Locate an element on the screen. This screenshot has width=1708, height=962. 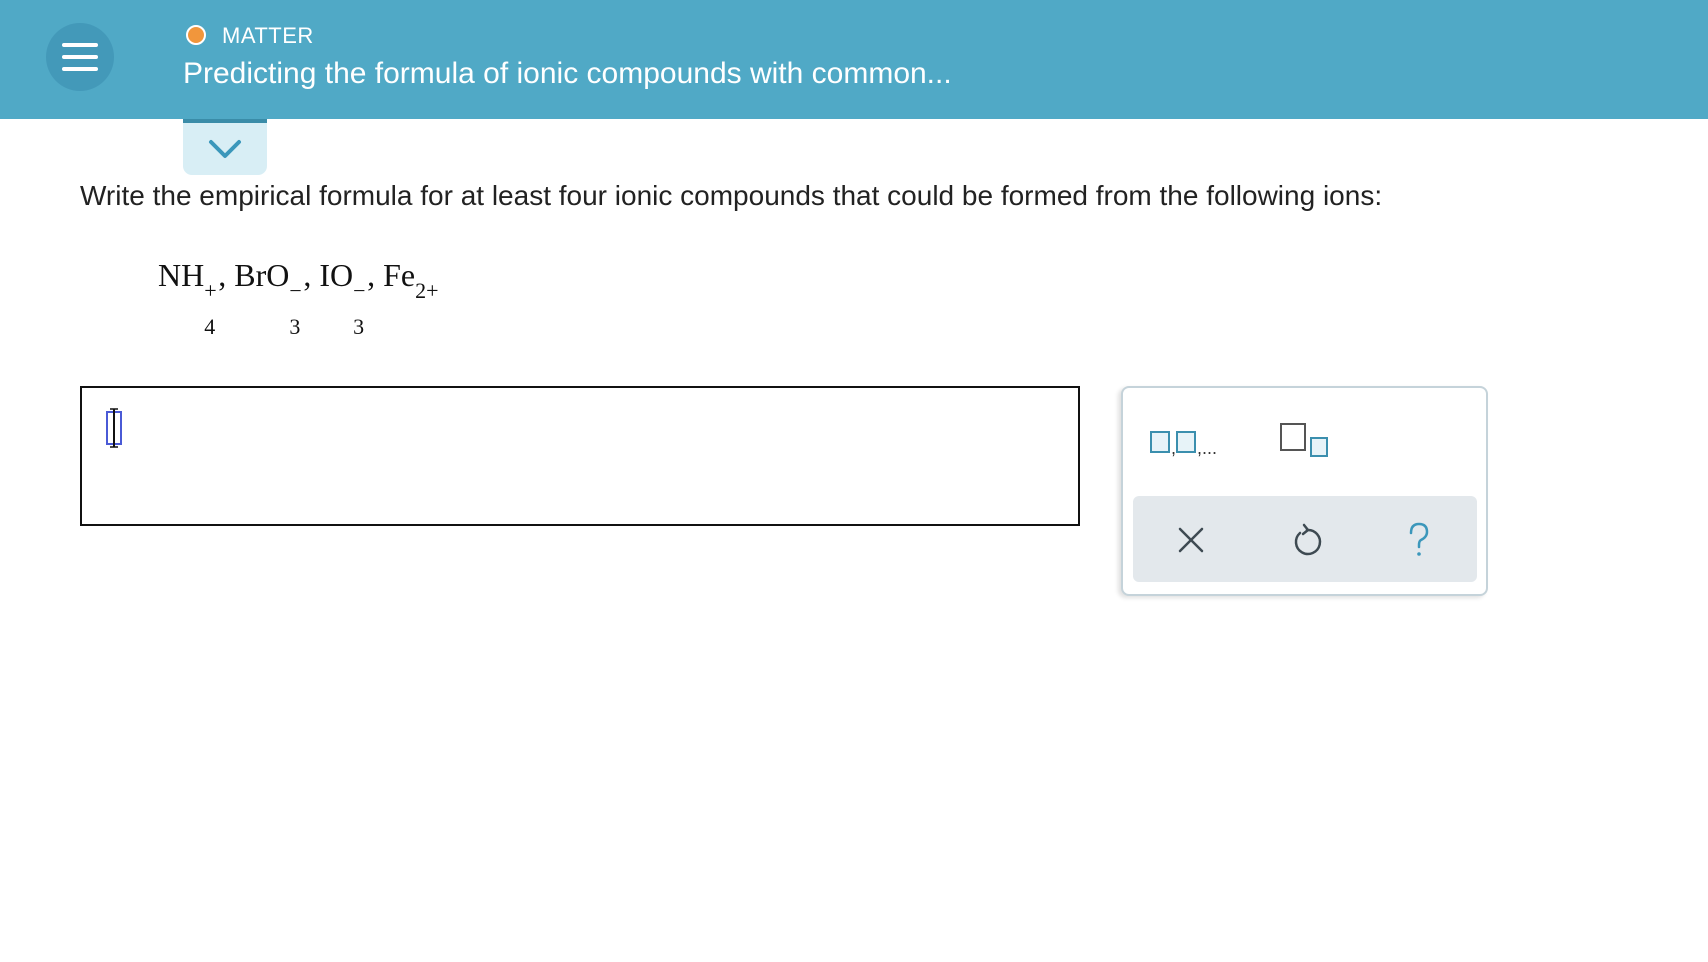
close-icon is located at coordinates (1191, 540).